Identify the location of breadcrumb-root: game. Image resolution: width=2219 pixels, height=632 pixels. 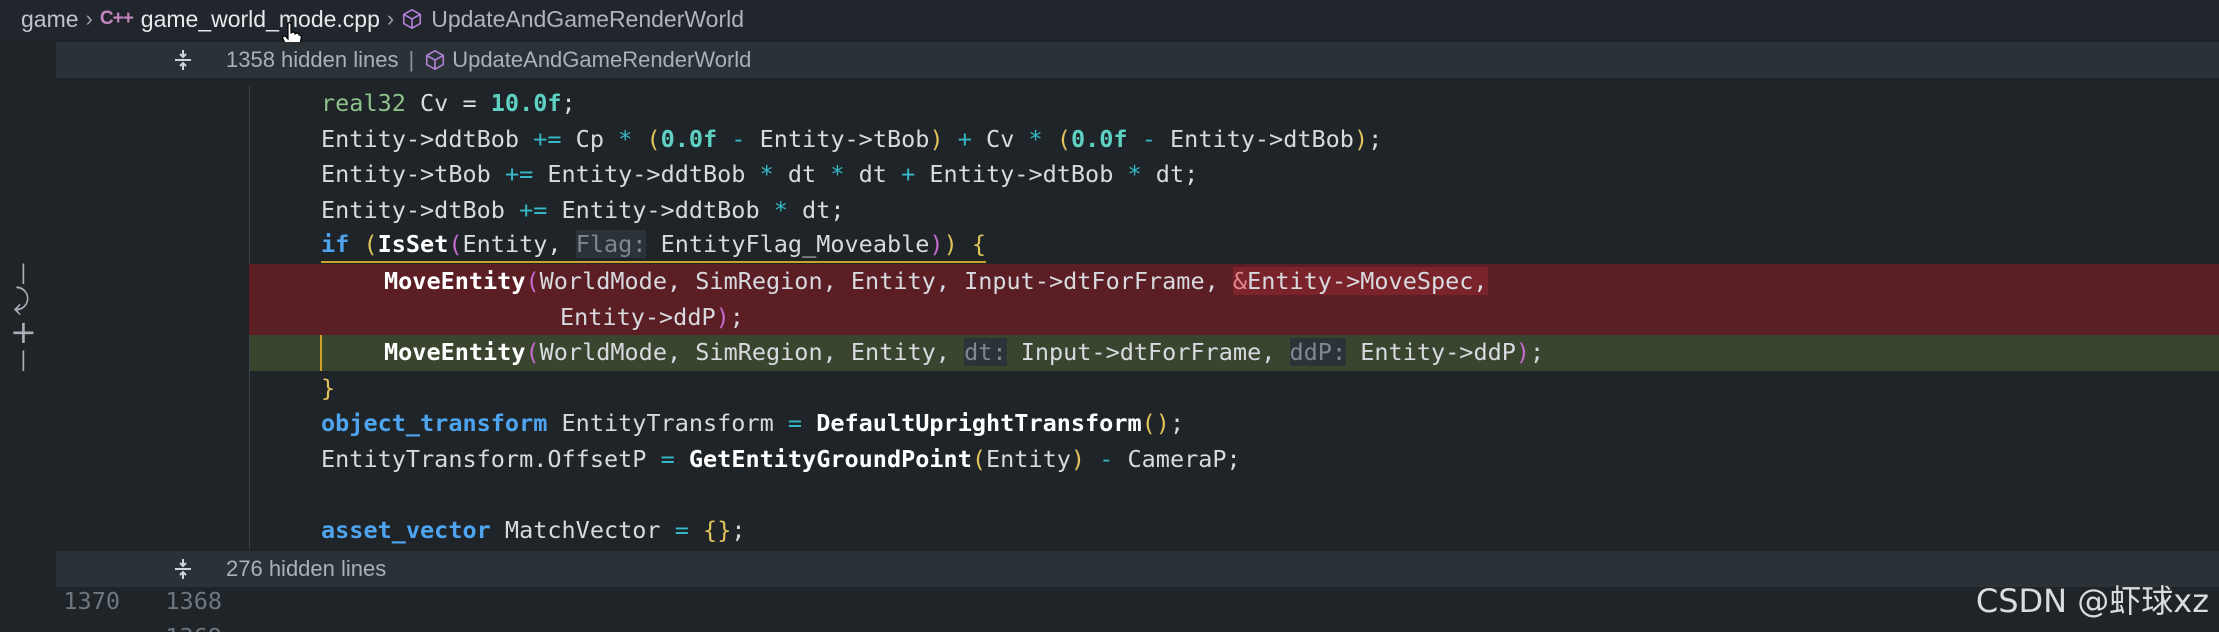
(50, 19).